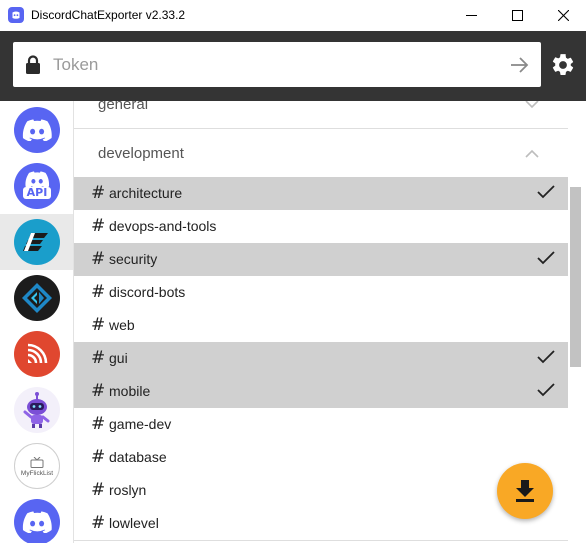  What do you see at coordinates (16, 15) in the screenshot?
I see `app-icon` at bounding box center [16, 15].